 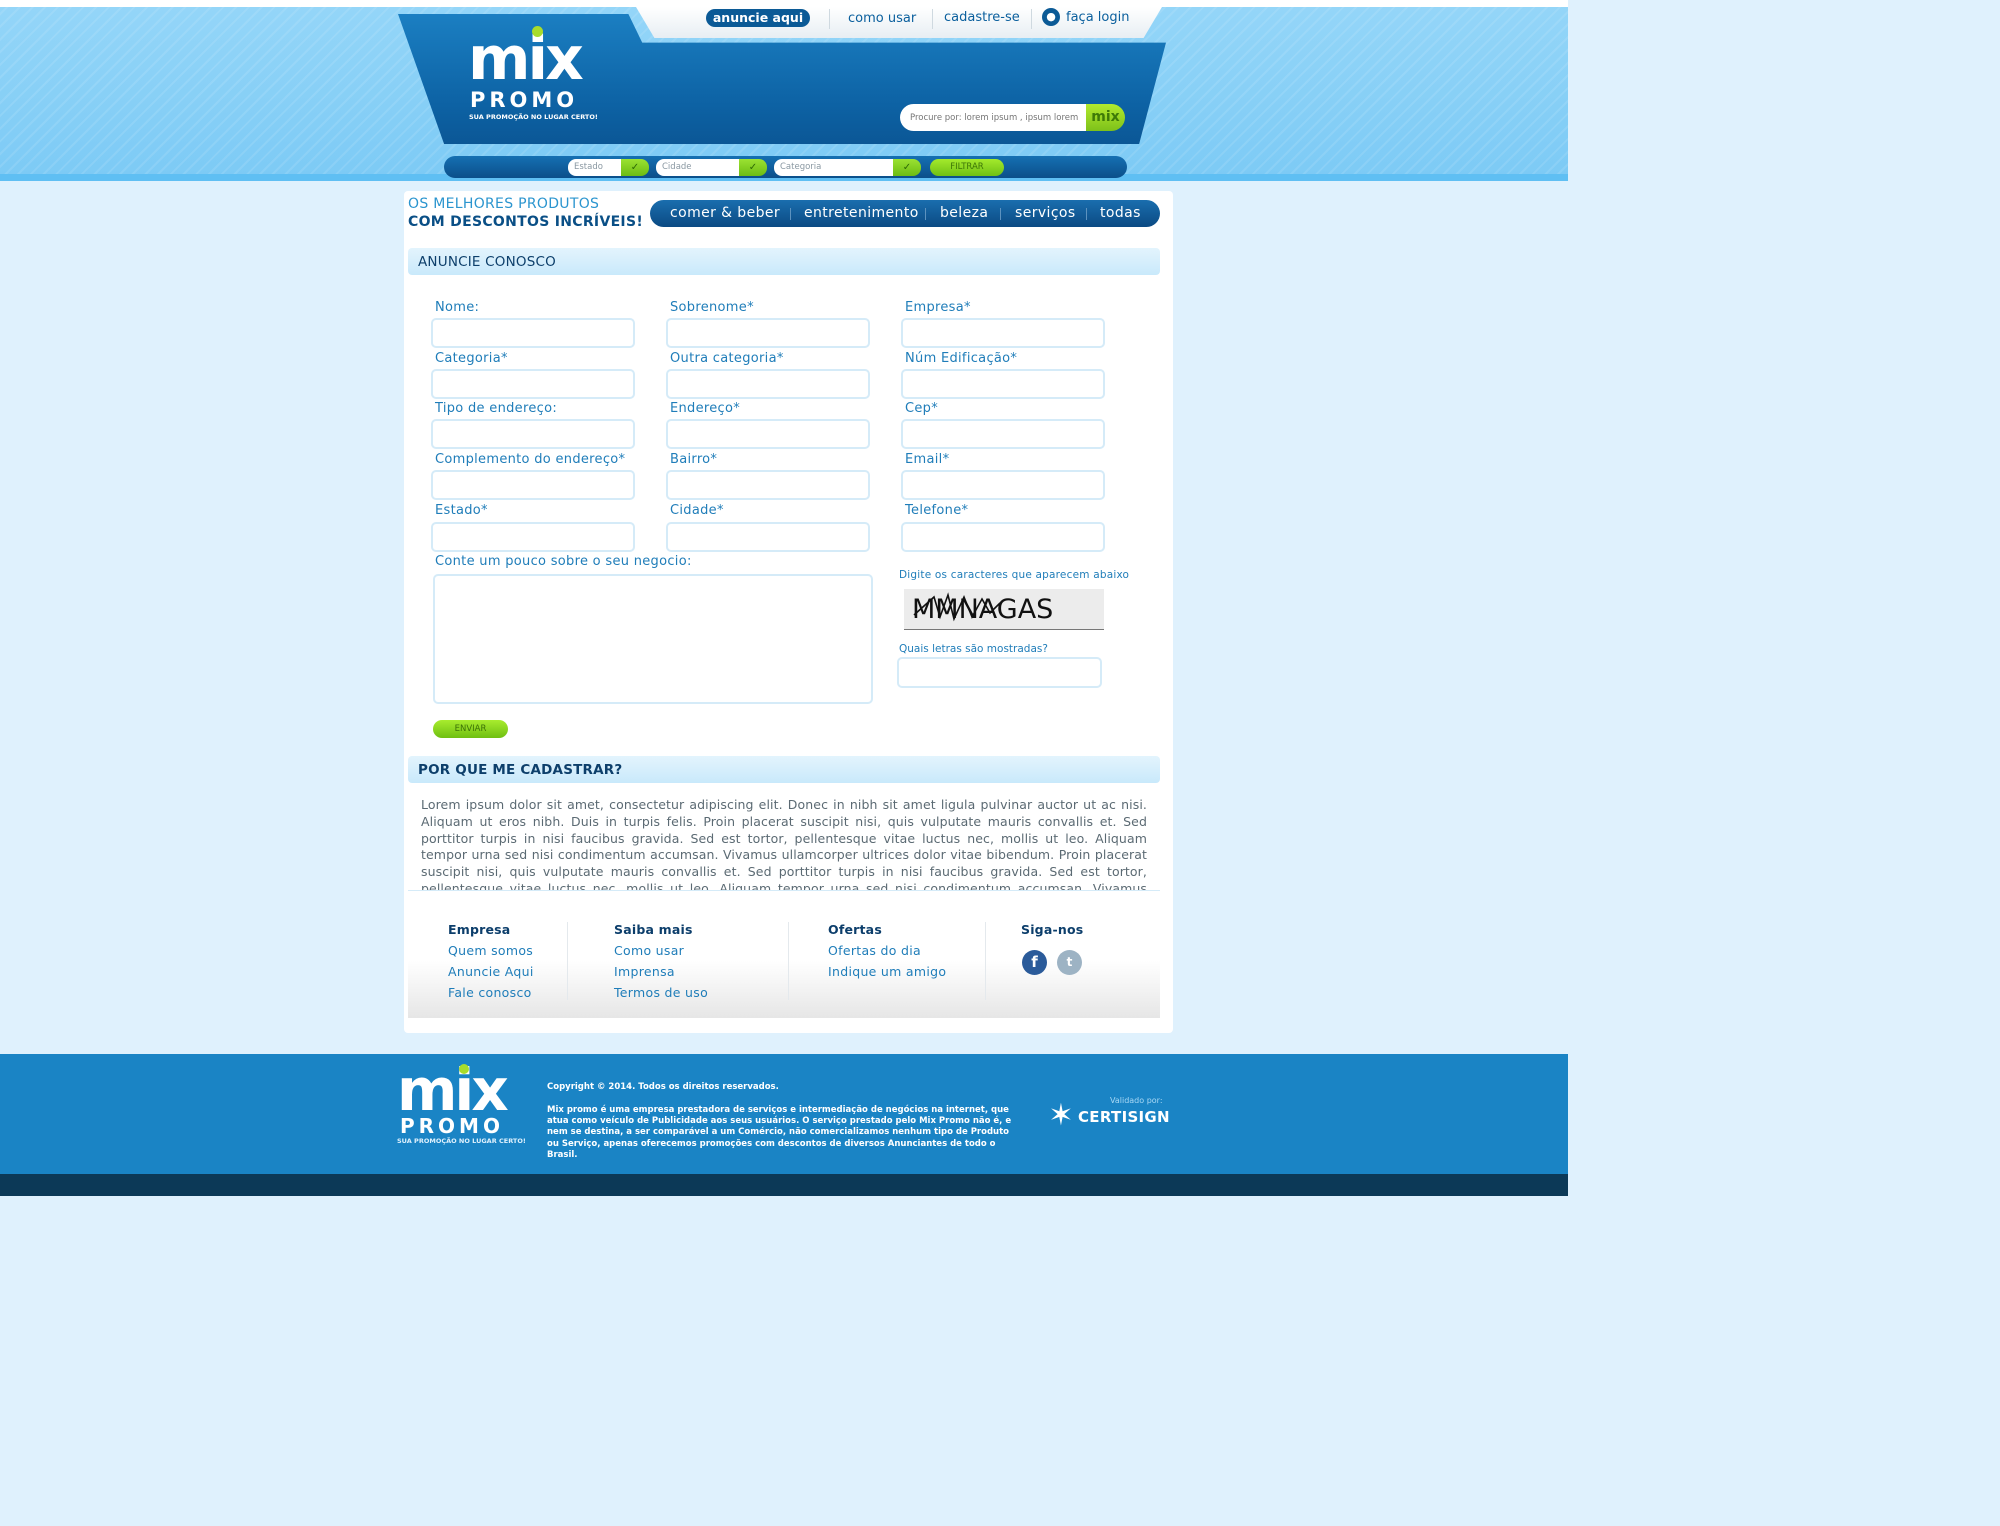 What do you see at coordinates (697, 510) in the screenshot?
I see `label-cidade: Cidade*` at bounding box center [697, 510].